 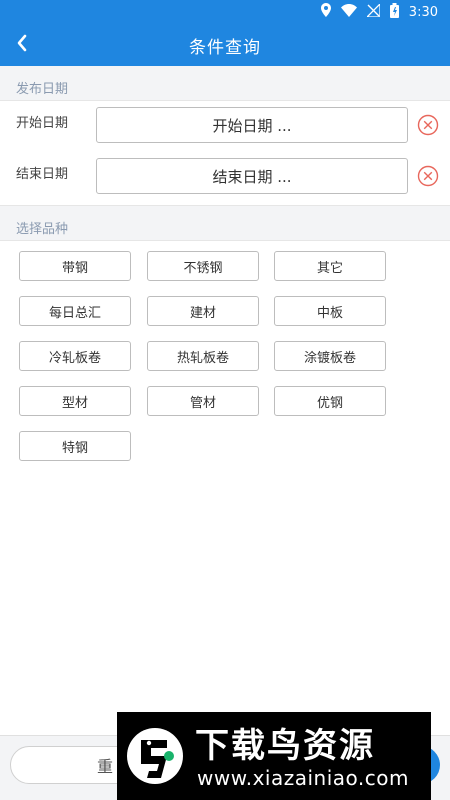 I want to click on back-button, so click(x=22, y=45).